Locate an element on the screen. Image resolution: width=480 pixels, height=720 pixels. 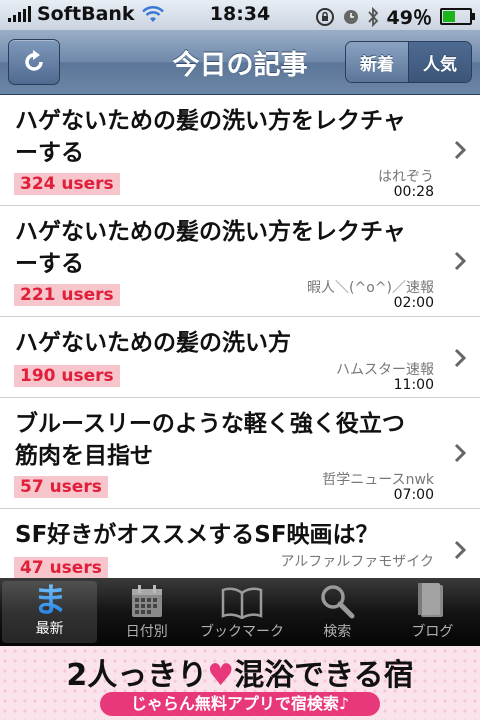
ad-subline: じゃらん無料アプリで宿検索♪ is located at coordinates (240, 704).